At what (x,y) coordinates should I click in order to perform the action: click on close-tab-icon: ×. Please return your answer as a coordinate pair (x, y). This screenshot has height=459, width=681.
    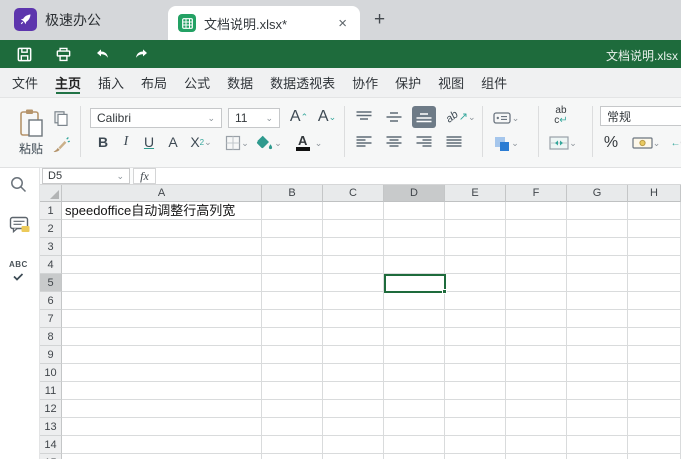
    Looking at the image, I should click on (342, 23).